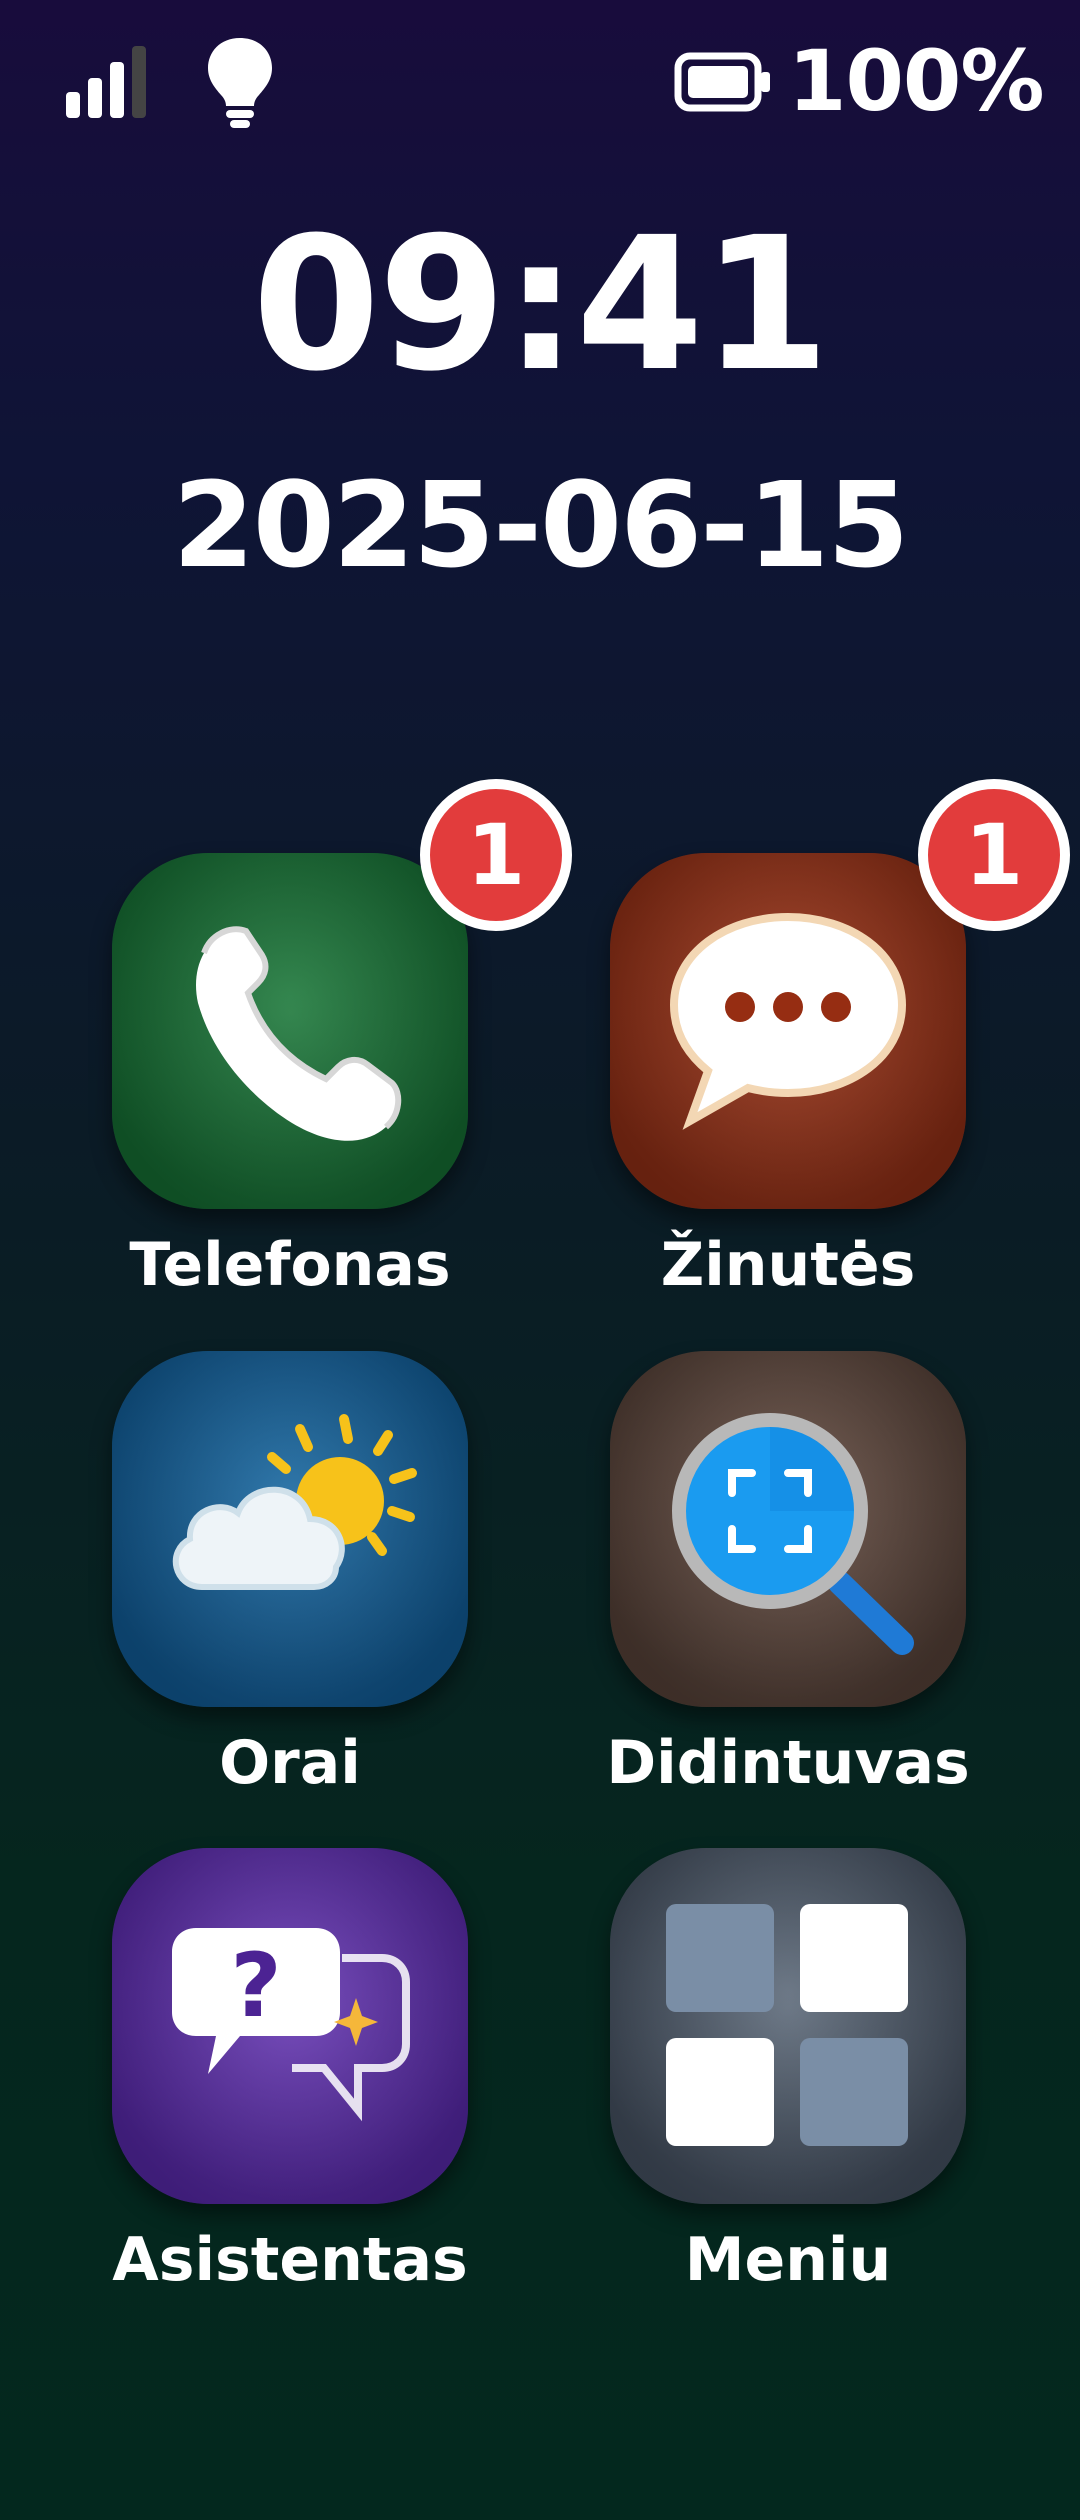 This screenshot has height=2520, width=1080. I want to click on phone-icon, so click(299, 1033).